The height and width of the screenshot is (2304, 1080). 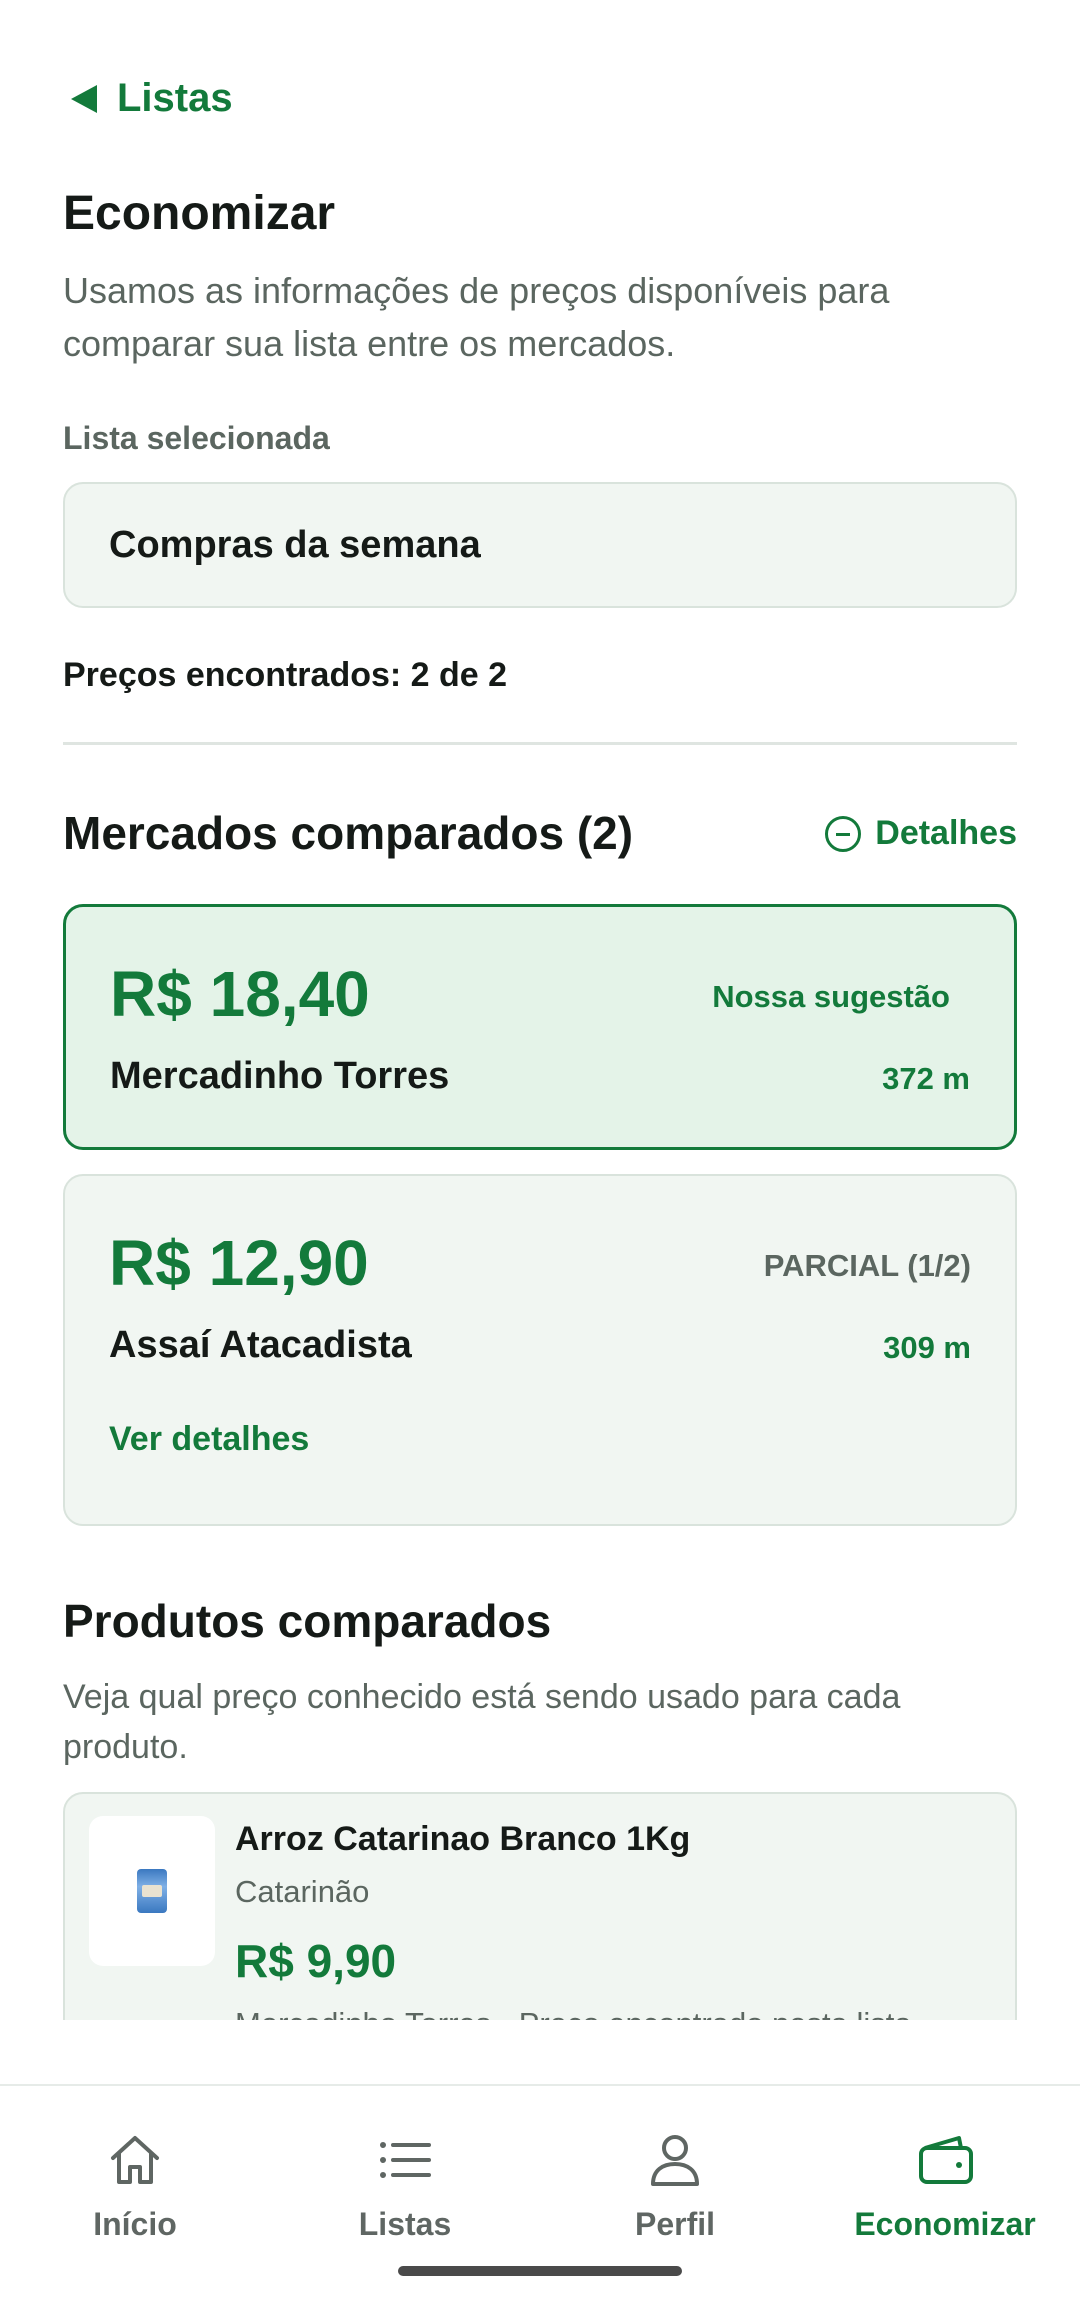 What do you see at coordinates (240, 994) in the screenshot?
I see `market-price: R$ 18,40` at bounding box center [240, 994].